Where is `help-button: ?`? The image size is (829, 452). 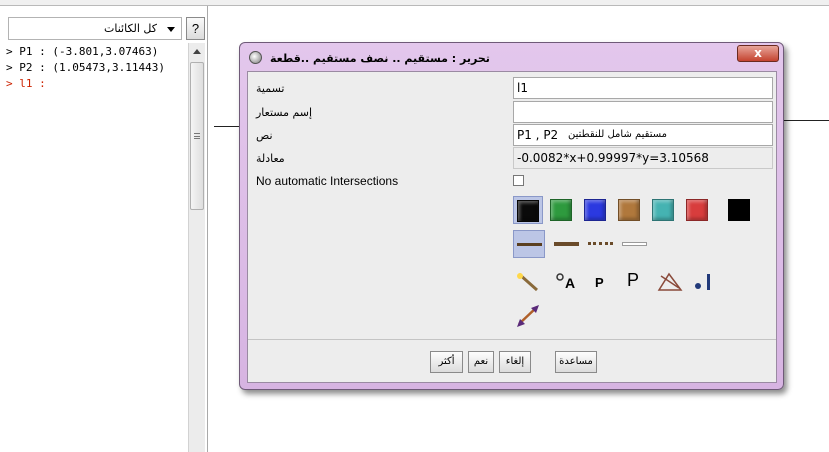 help-button: ? is located at coordinates (195, 28).